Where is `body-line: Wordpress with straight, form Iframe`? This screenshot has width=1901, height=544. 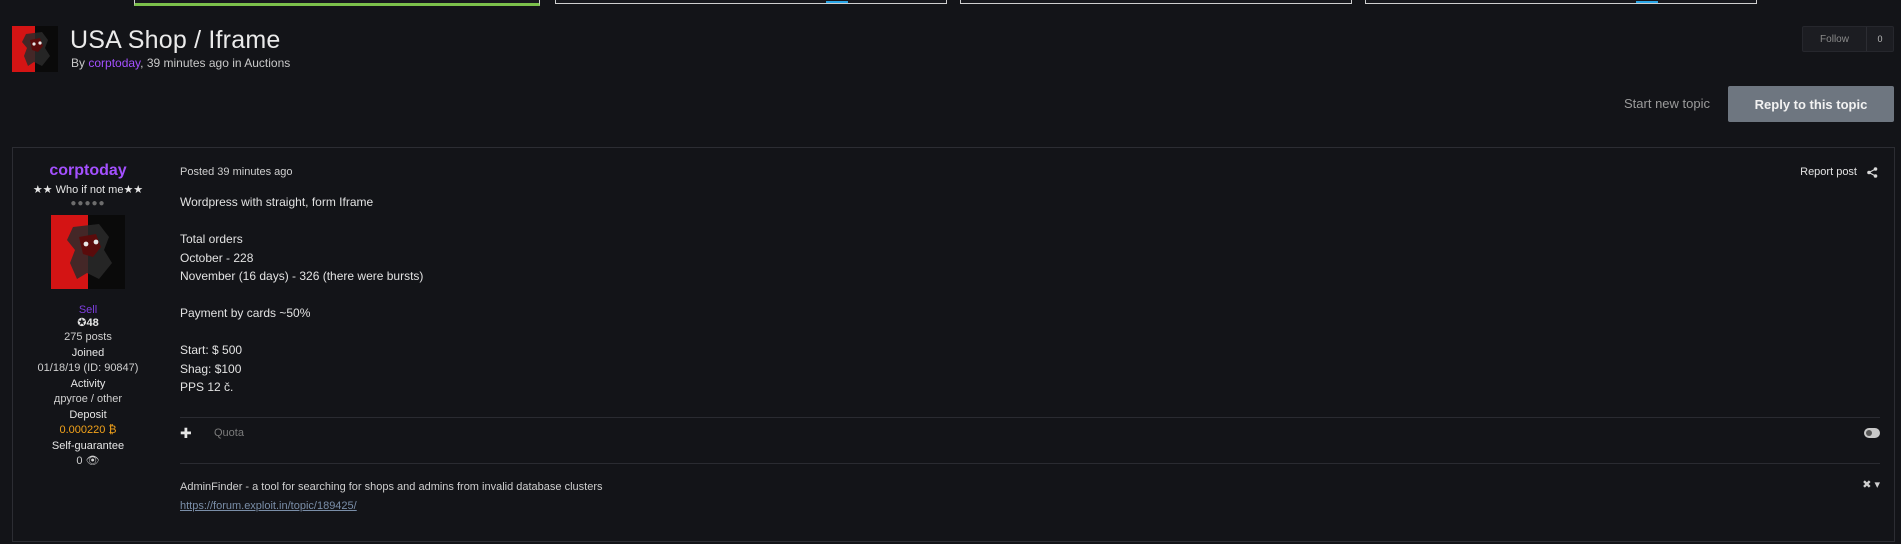
body-line: Wordpress with straight, form Iframe is located at coordinates (277, 202).